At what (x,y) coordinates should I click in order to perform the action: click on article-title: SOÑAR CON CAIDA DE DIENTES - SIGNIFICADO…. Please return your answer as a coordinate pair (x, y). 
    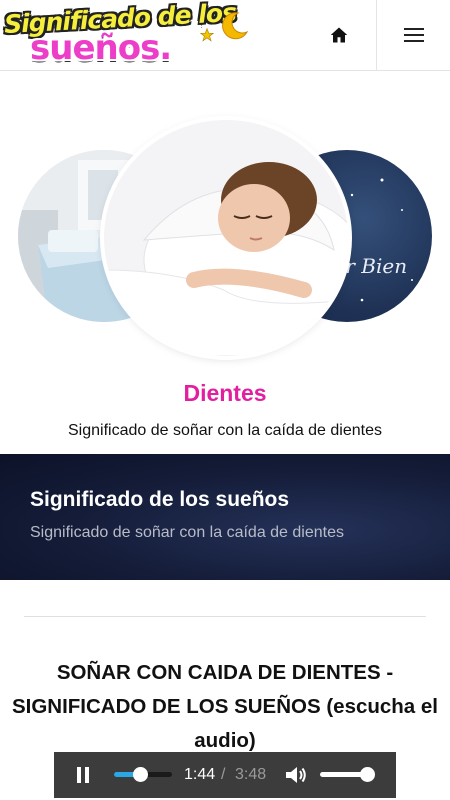
    Looking at the image, I should click on (225, 706).